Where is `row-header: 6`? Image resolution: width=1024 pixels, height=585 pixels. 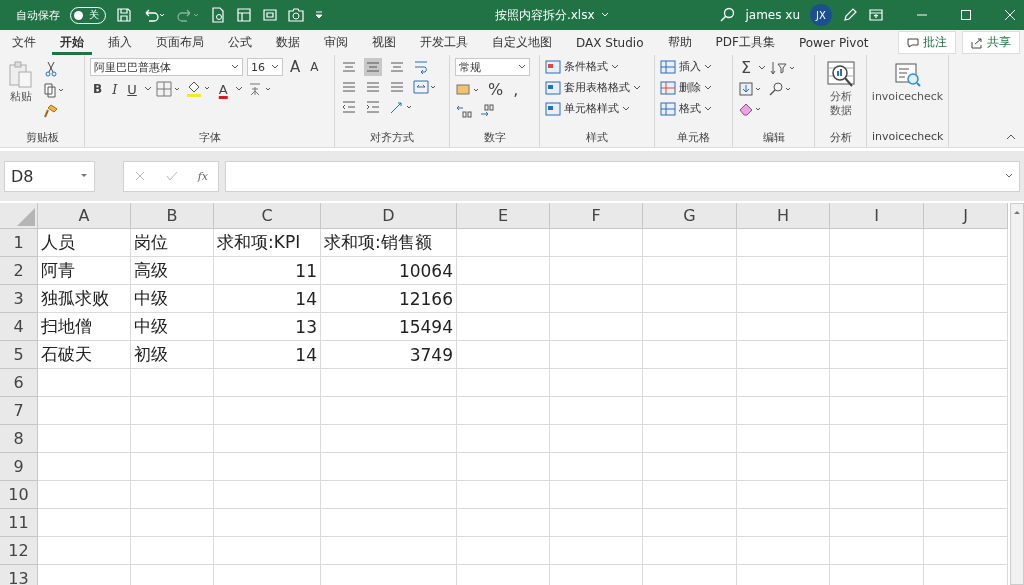 row-header: 6 is located at coordinates (19, 383).